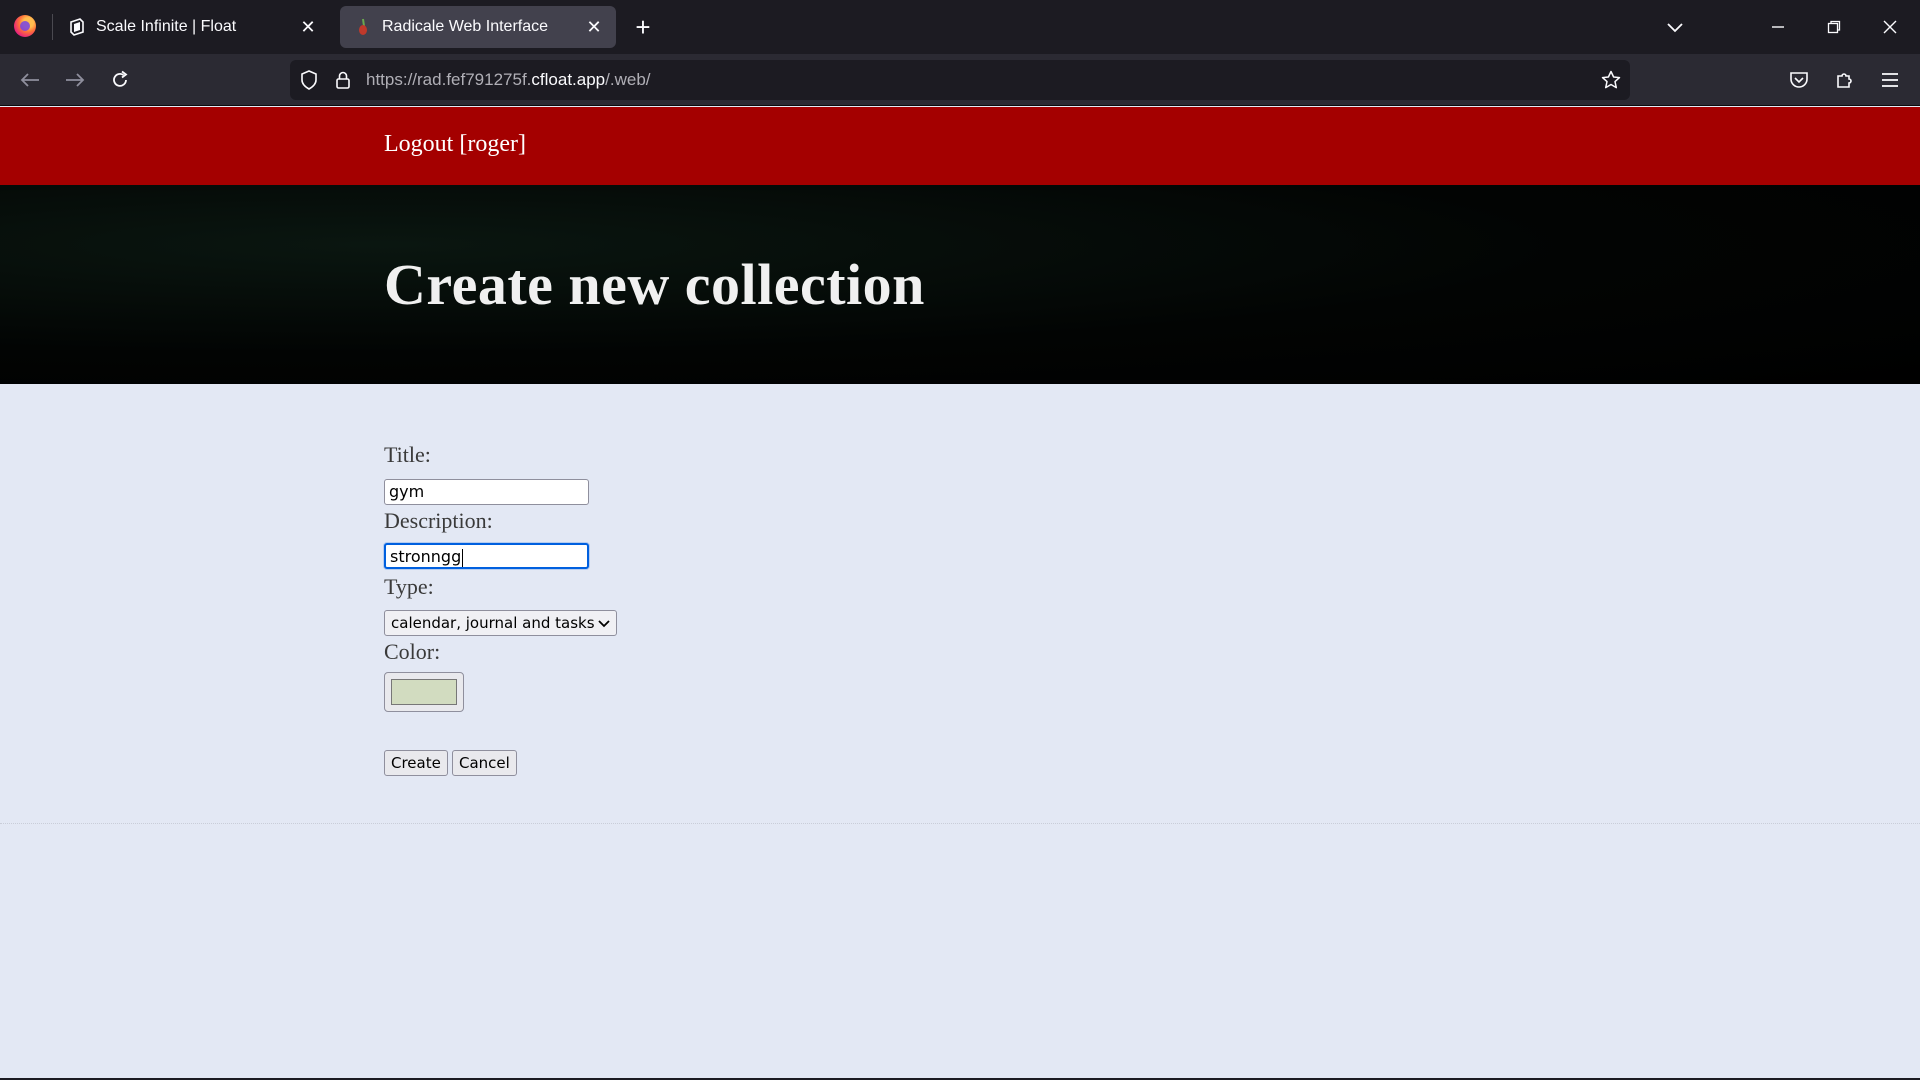  I want to click on list-all-tabs-chevron-icon, so click(1675, 28).